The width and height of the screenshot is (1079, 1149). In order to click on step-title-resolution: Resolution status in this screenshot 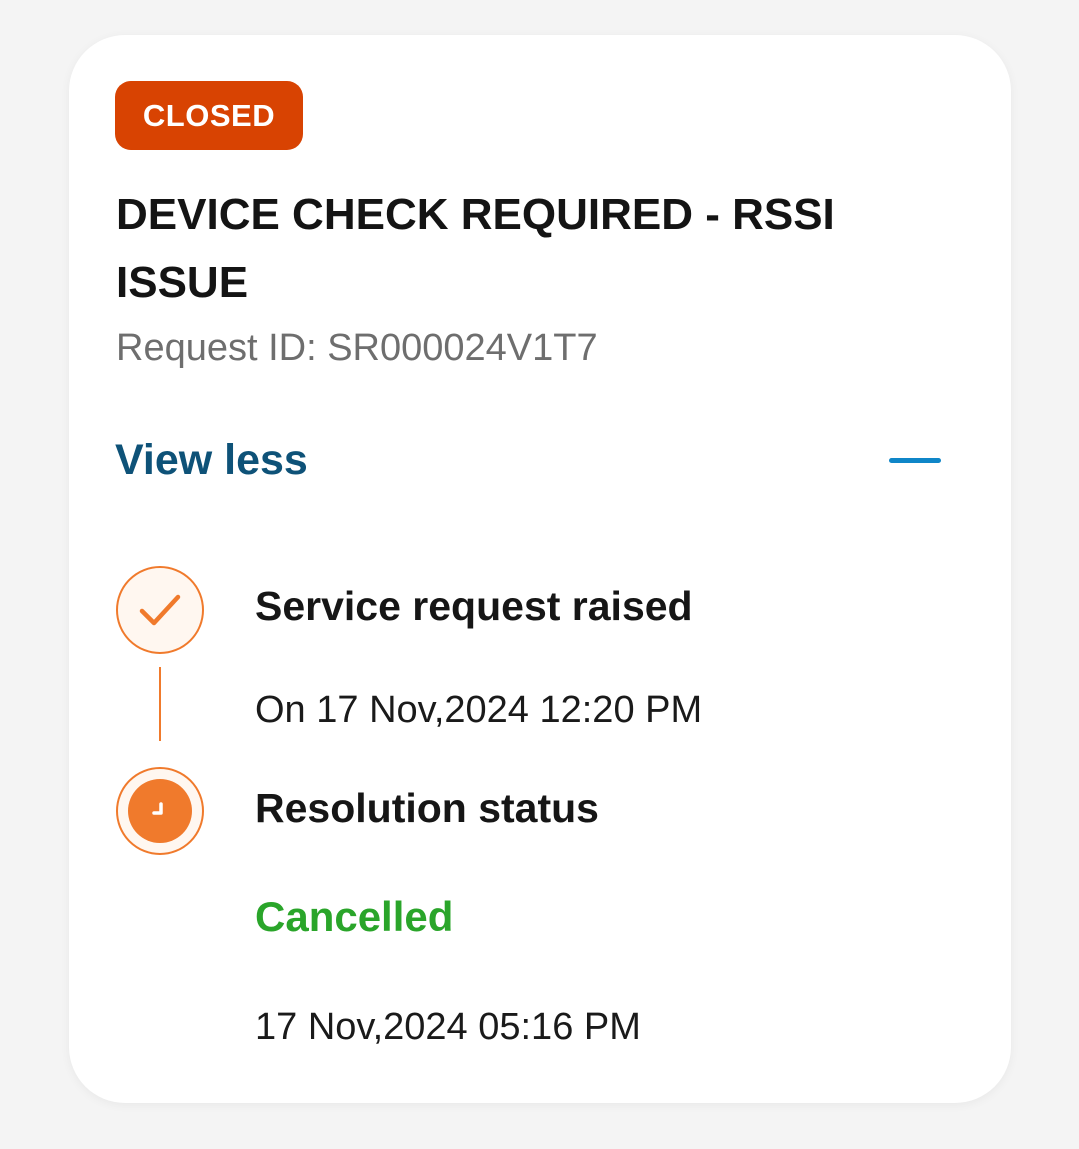, I will do `click(427, 808)`.